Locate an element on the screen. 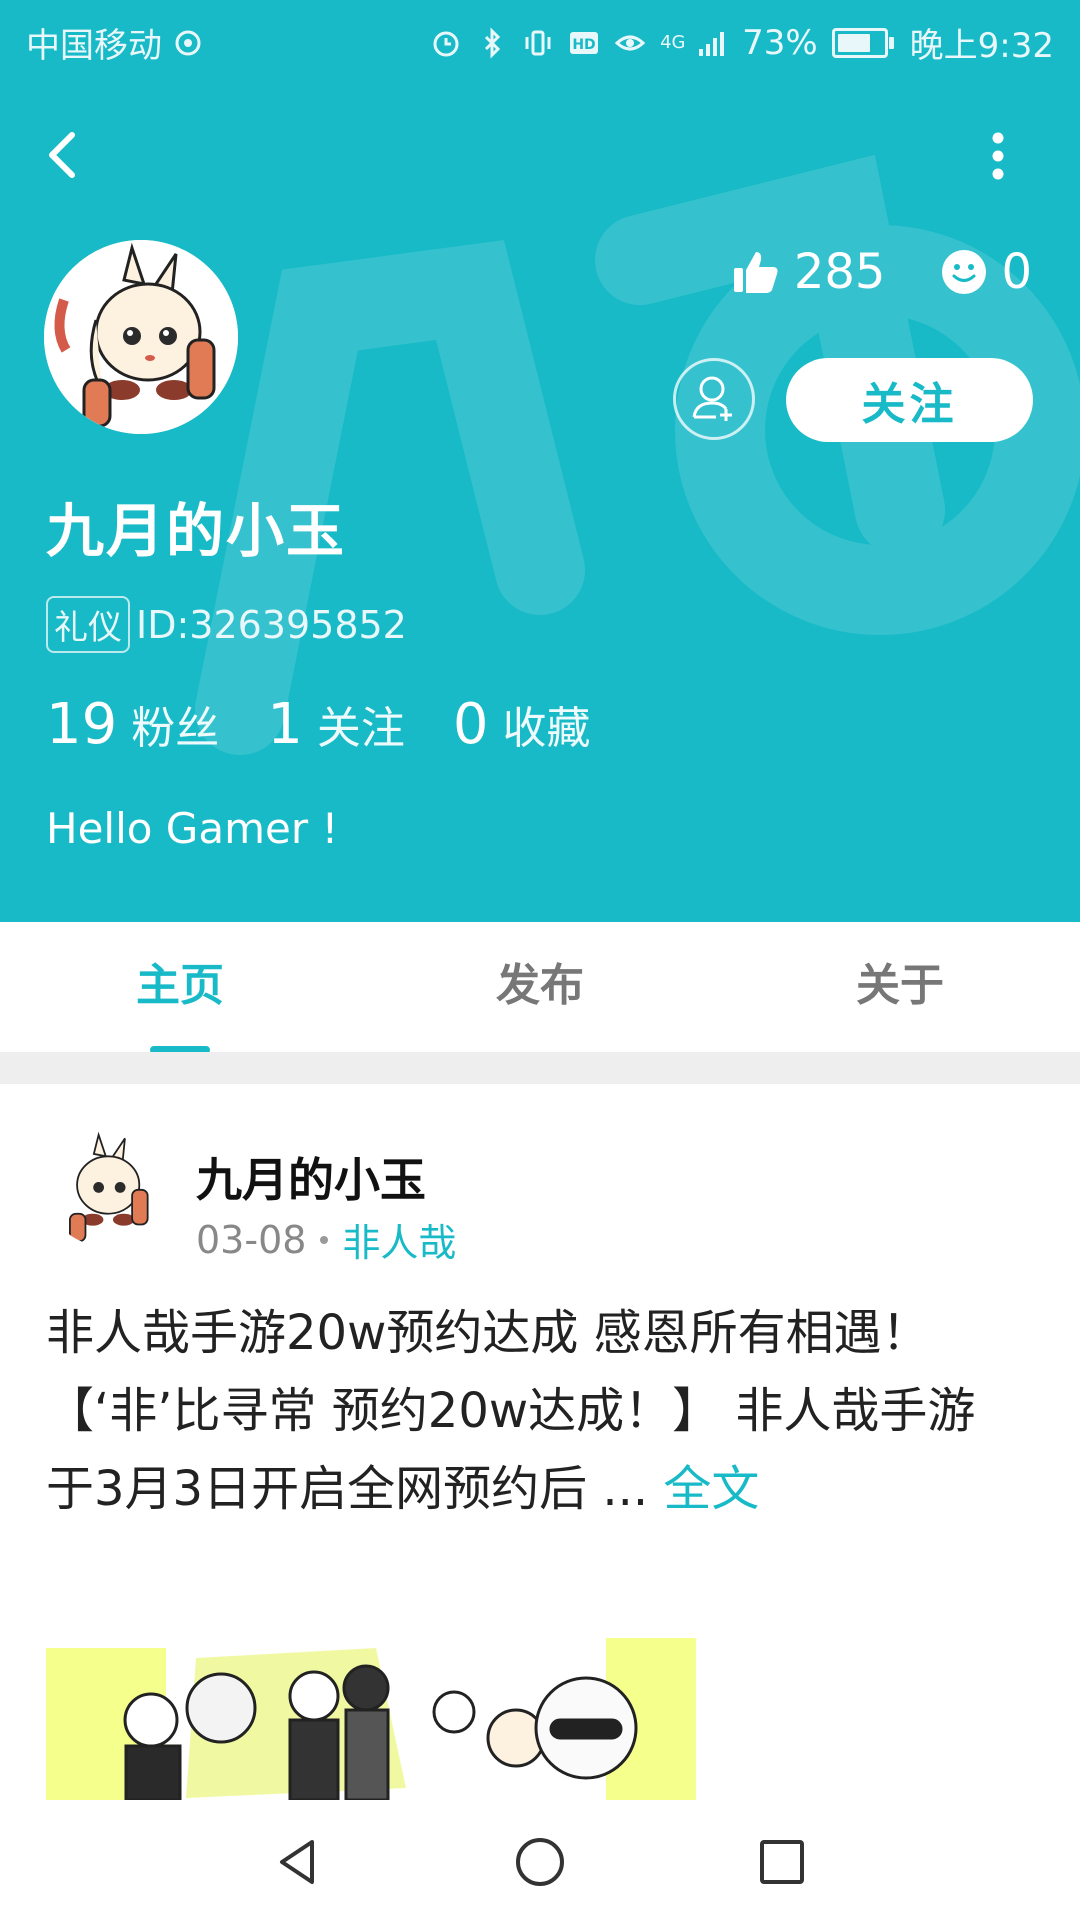  follow-button: 关注 is located at coordinates (909, 400).